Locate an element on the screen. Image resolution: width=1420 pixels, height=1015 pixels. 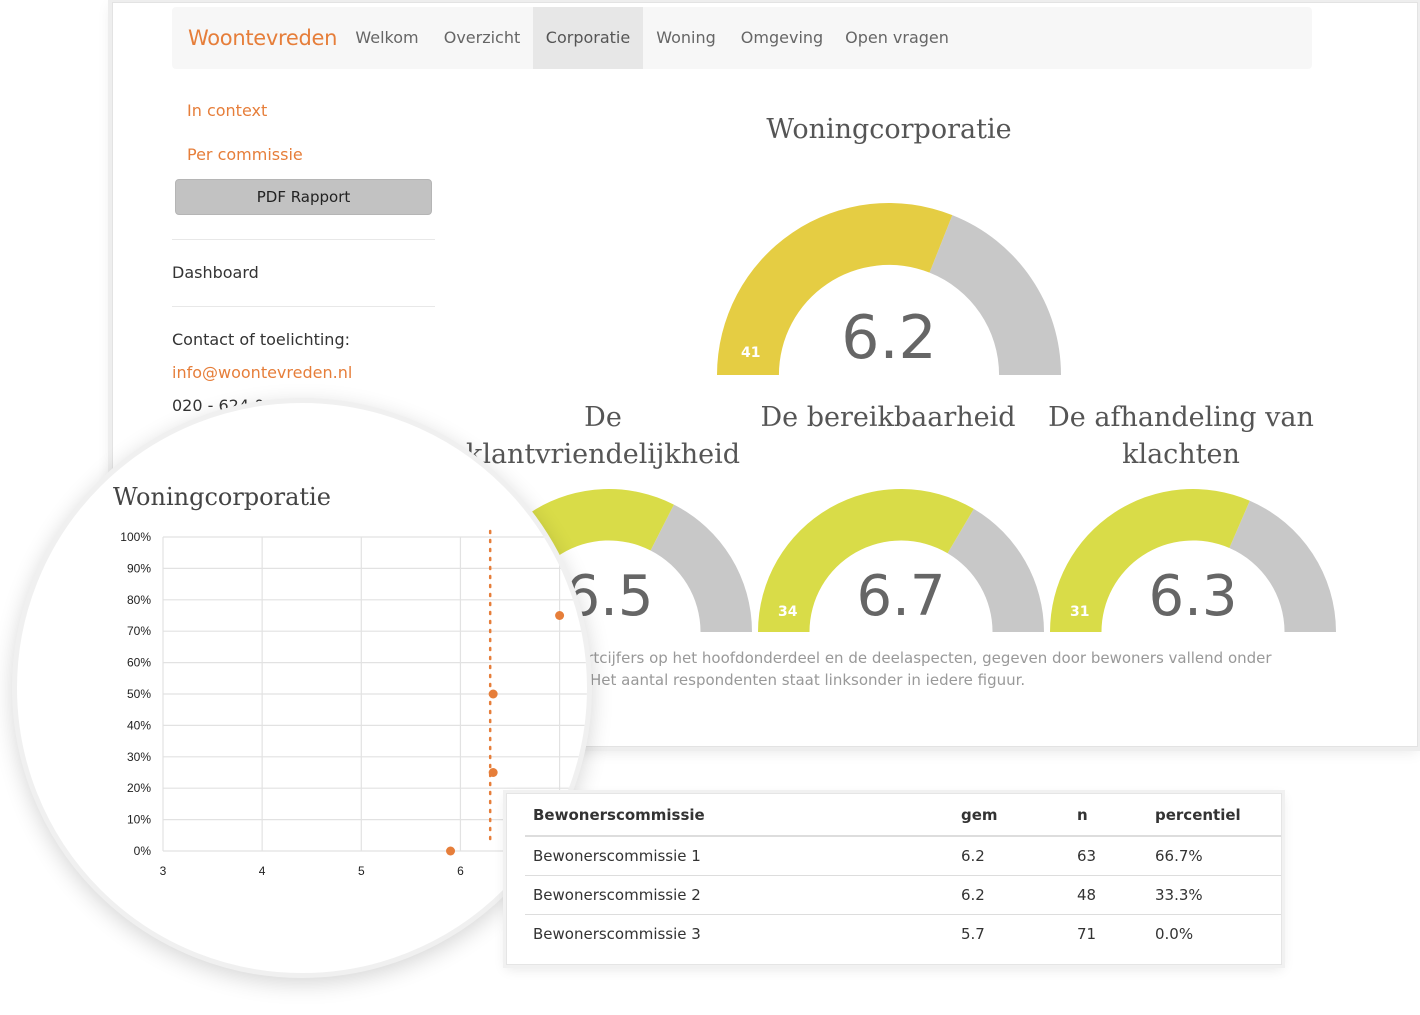
table-header-row: Bewonerscommissie gem n percentiel is located at coordinates (903, 815).